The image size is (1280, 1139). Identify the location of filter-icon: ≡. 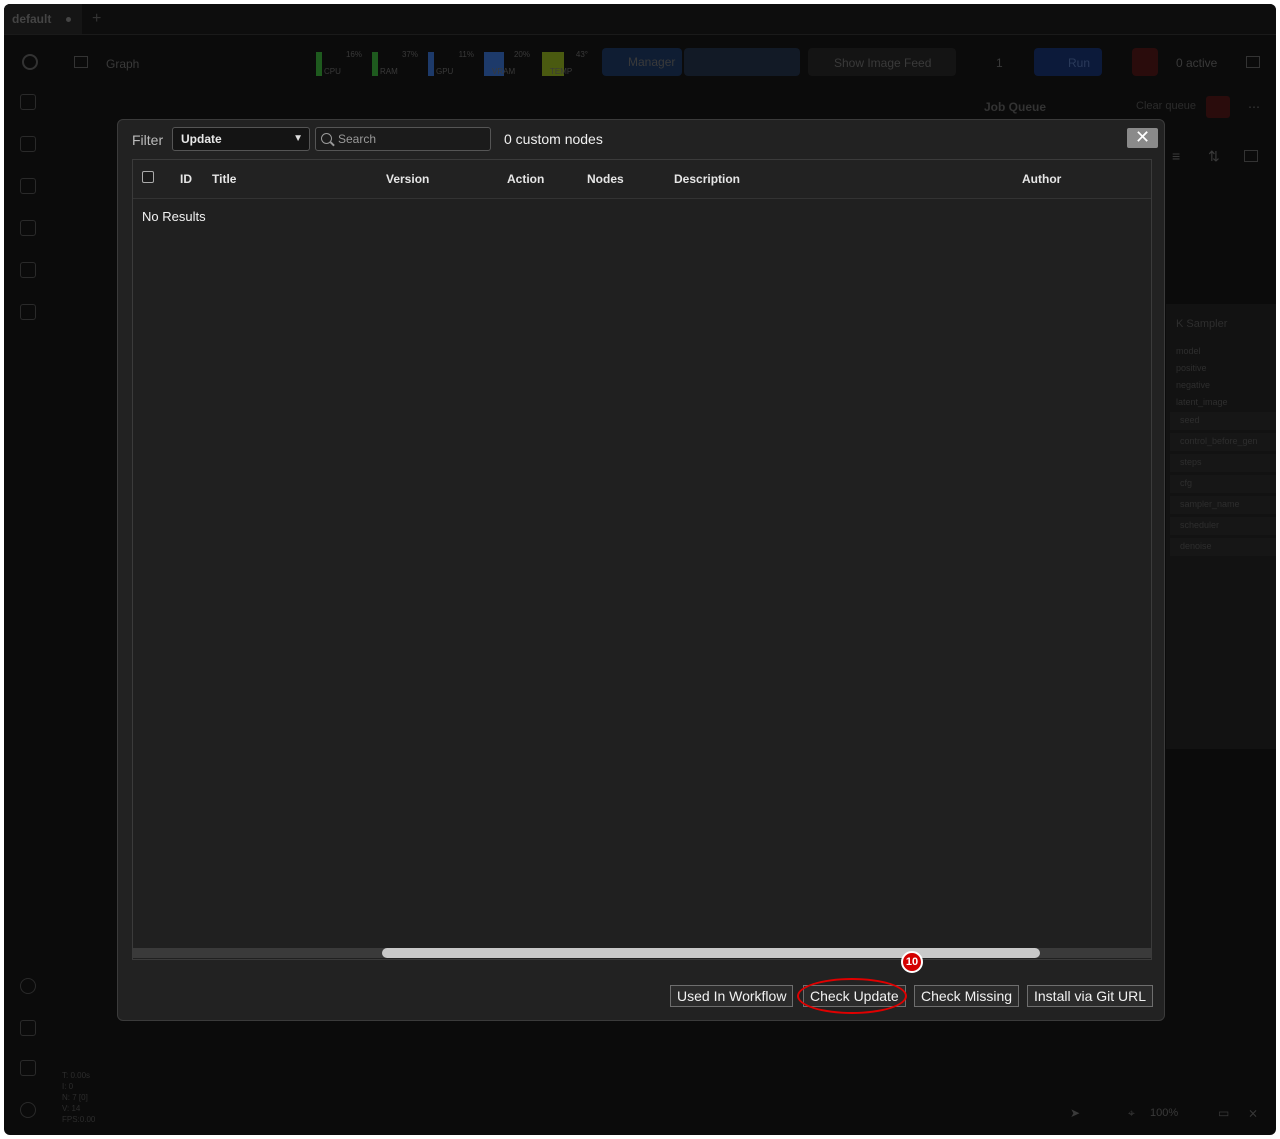
(1176, 156).